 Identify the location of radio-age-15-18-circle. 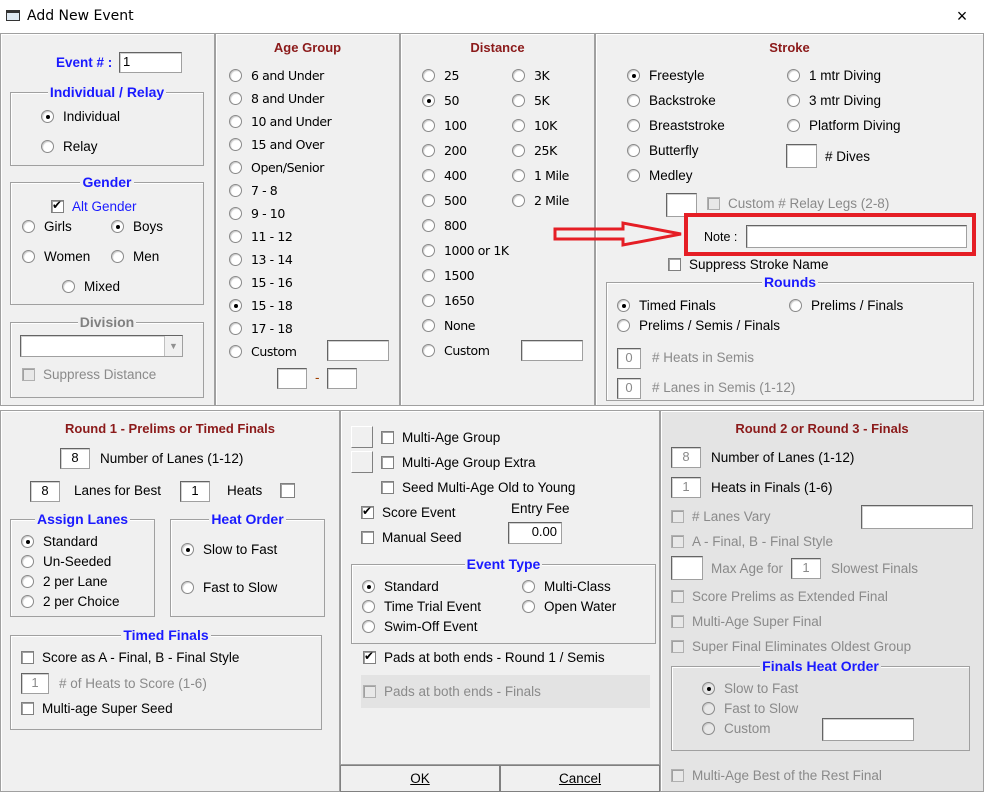
(235, 305).